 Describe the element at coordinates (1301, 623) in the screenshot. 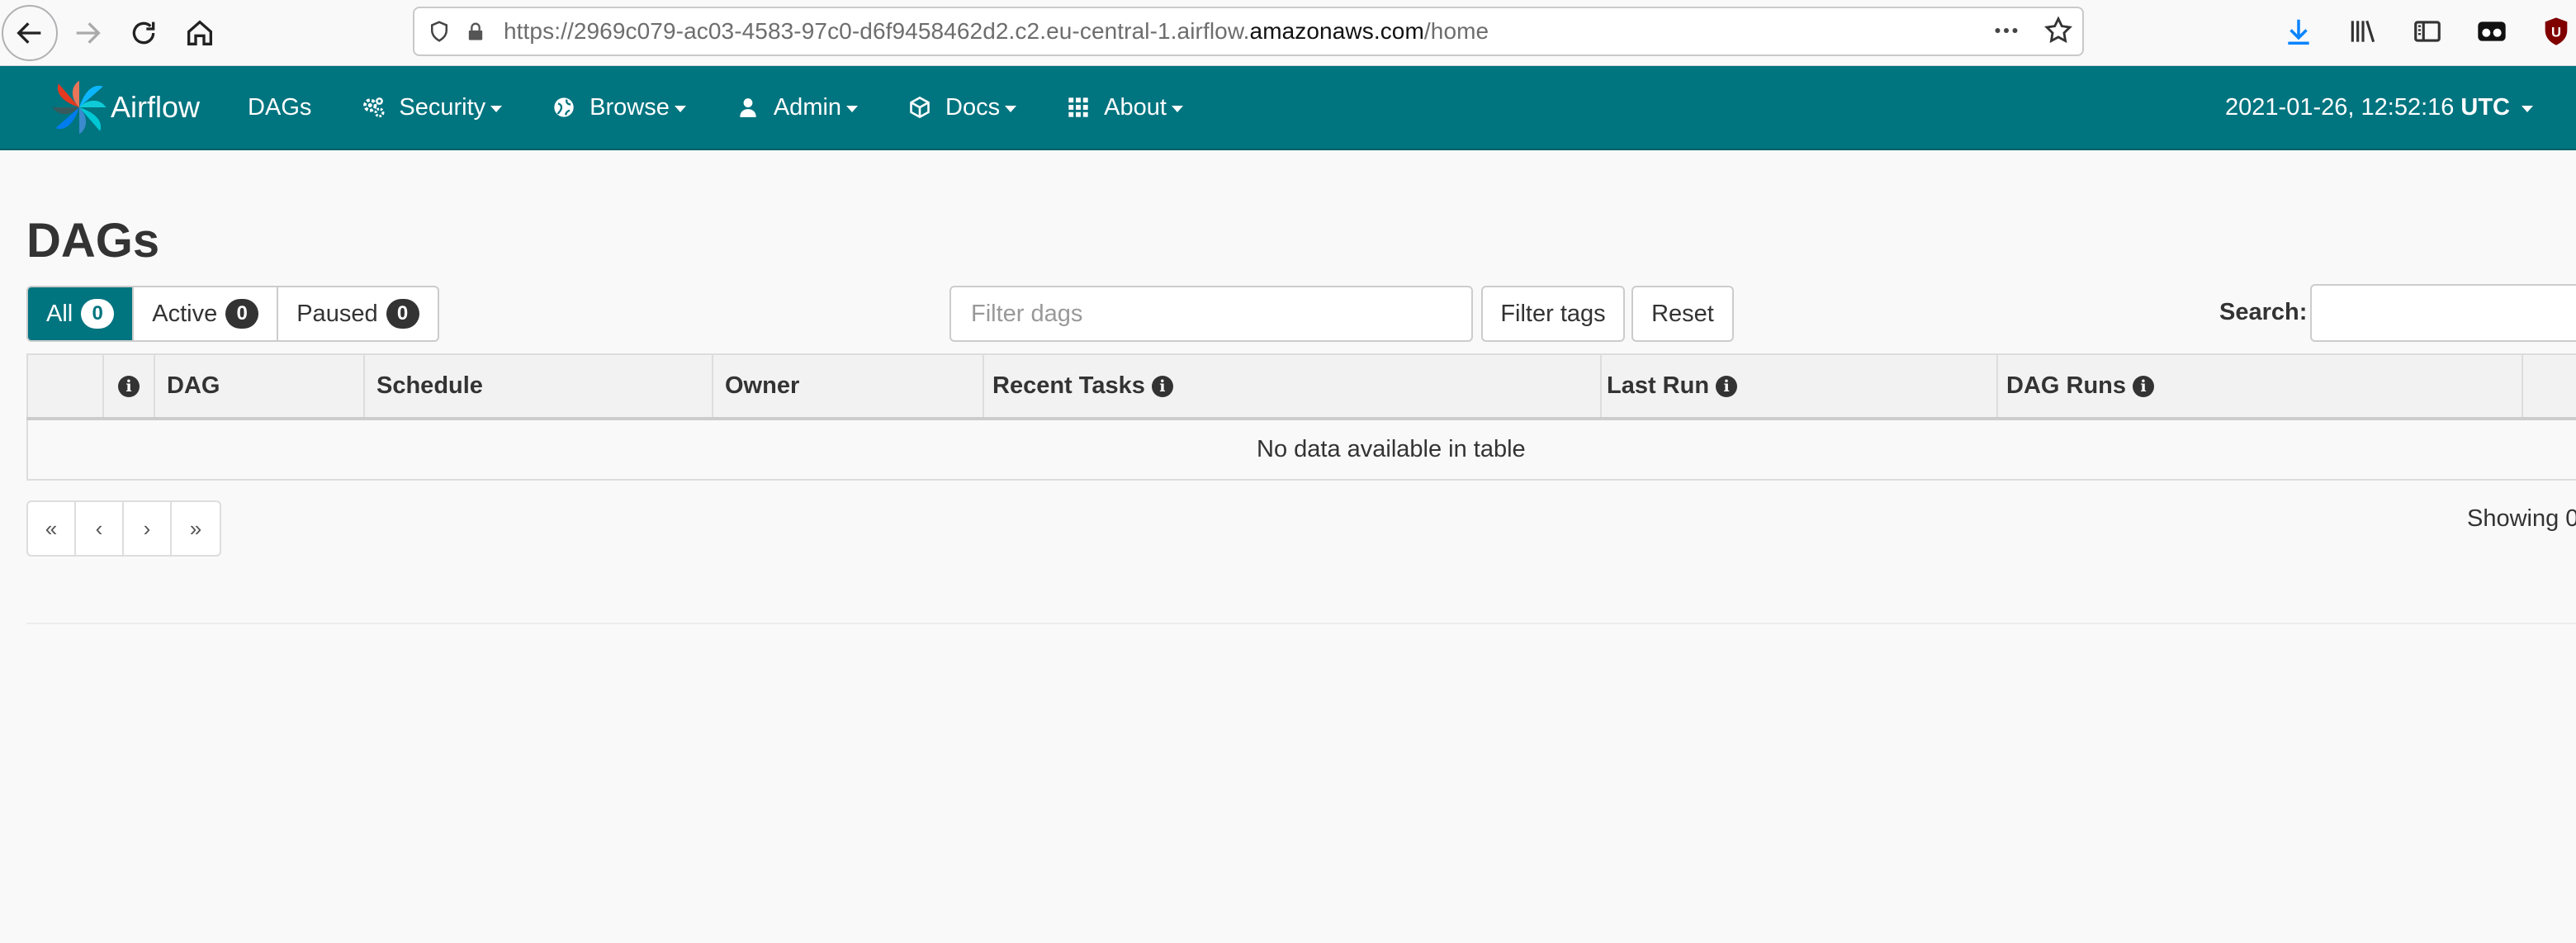

I see `divider` at that location.